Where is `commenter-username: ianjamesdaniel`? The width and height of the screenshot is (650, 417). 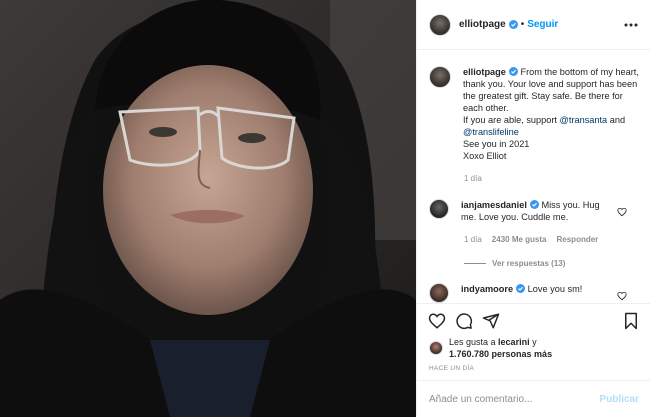
commenter-username: ianjamesdaniel is located at coordinates (494, 205).